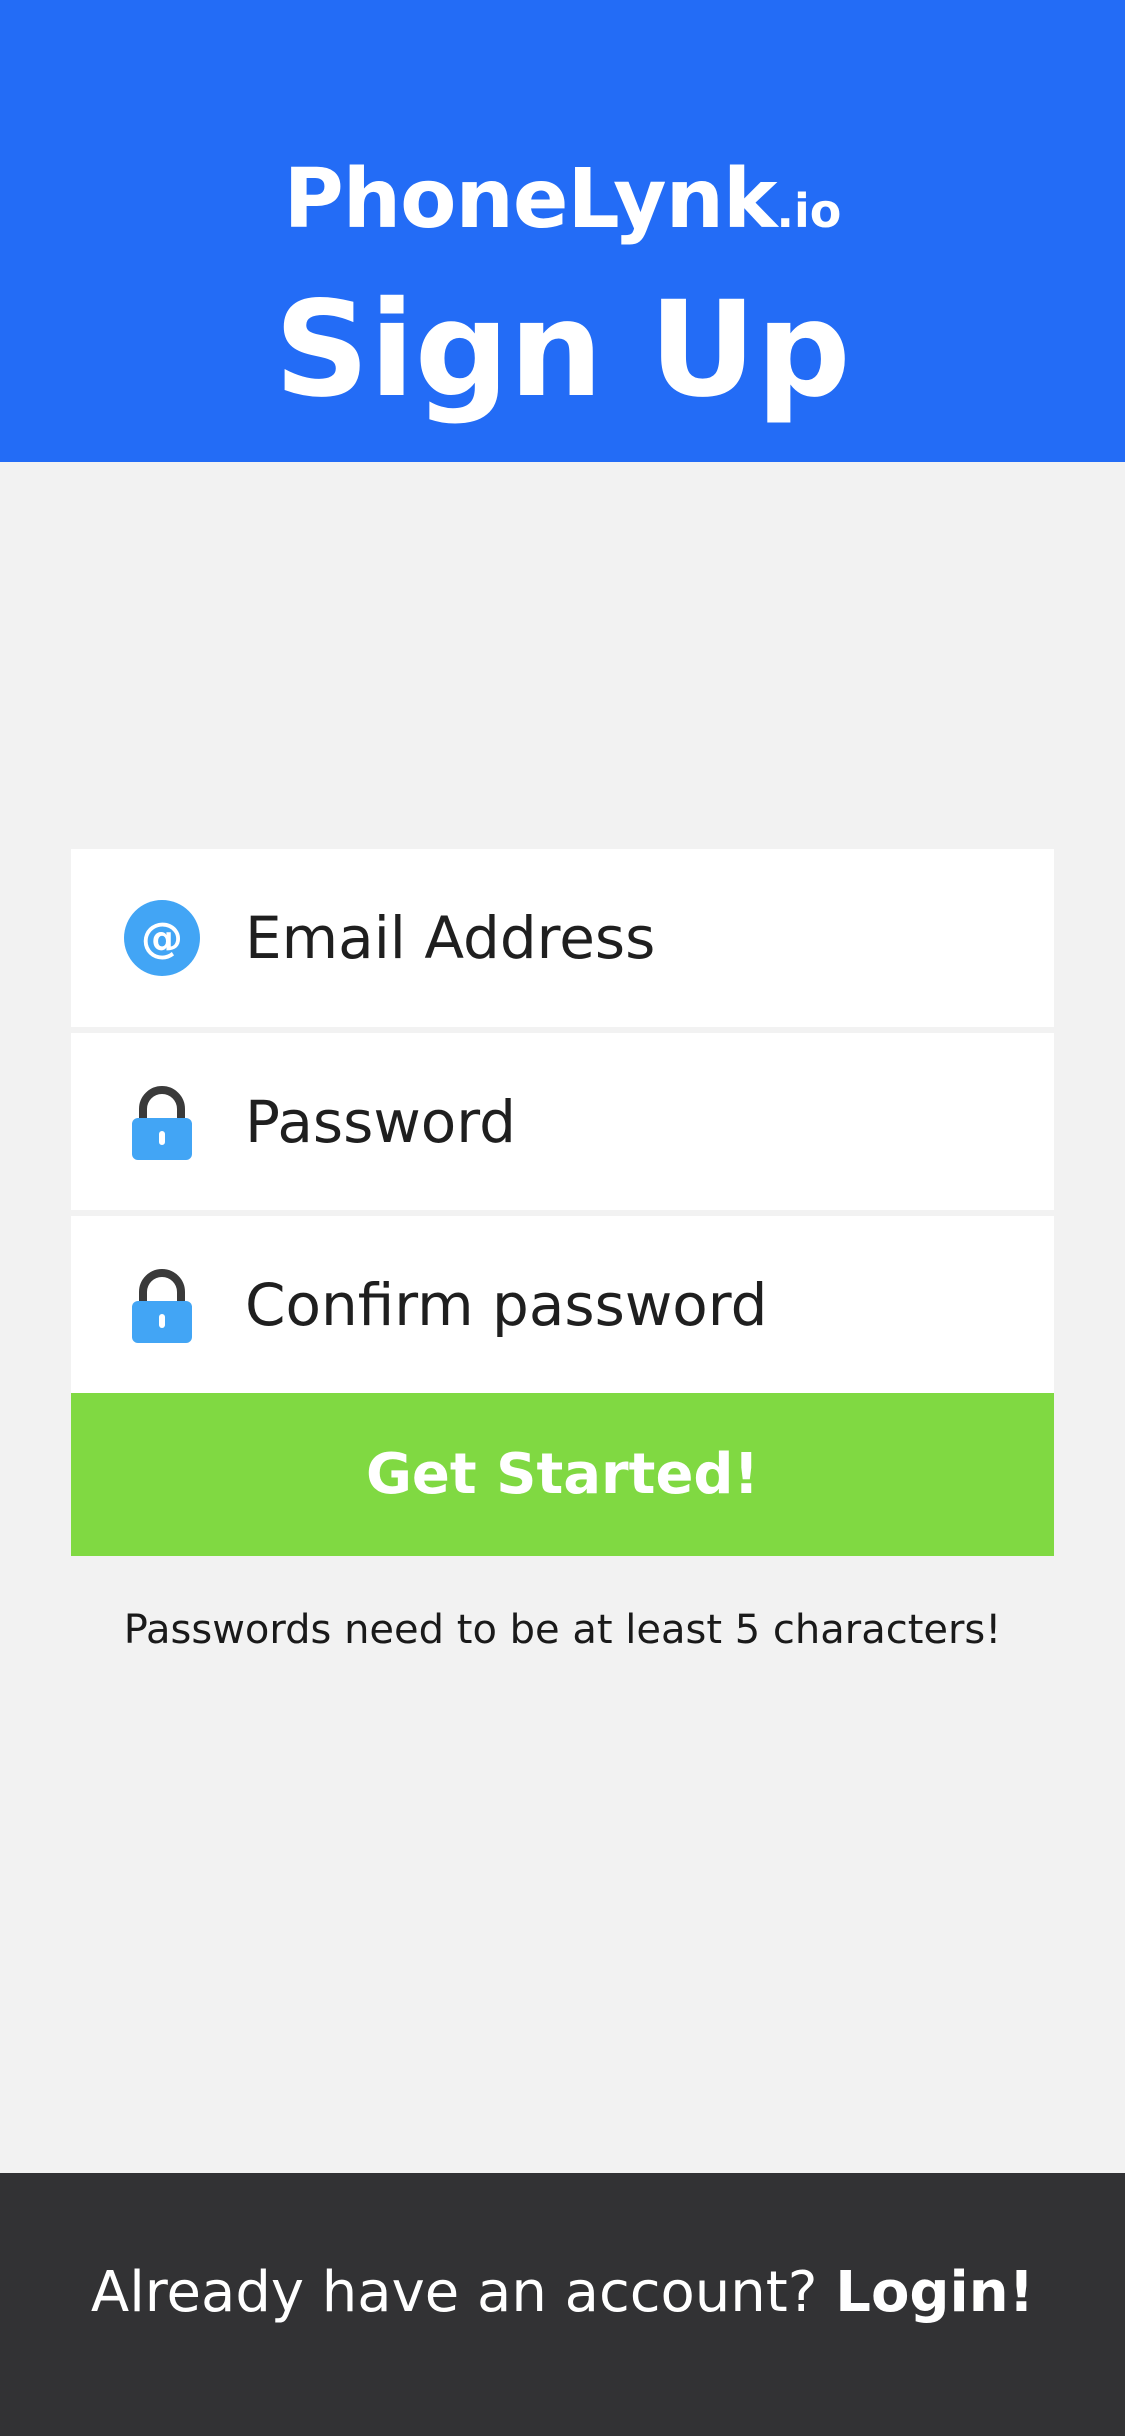 This screenshot has width=1125, height=2436. Describe the element at coordinates (635, 938) in the screenshot. I see `email-input` at that location.